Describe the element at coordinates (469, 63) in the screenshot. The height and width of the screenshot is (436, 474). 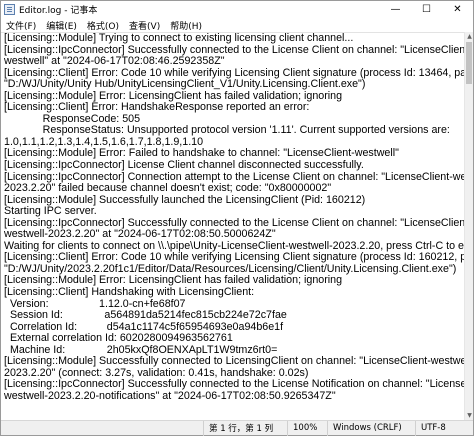
I see `scrollbar-thumb` at that location.